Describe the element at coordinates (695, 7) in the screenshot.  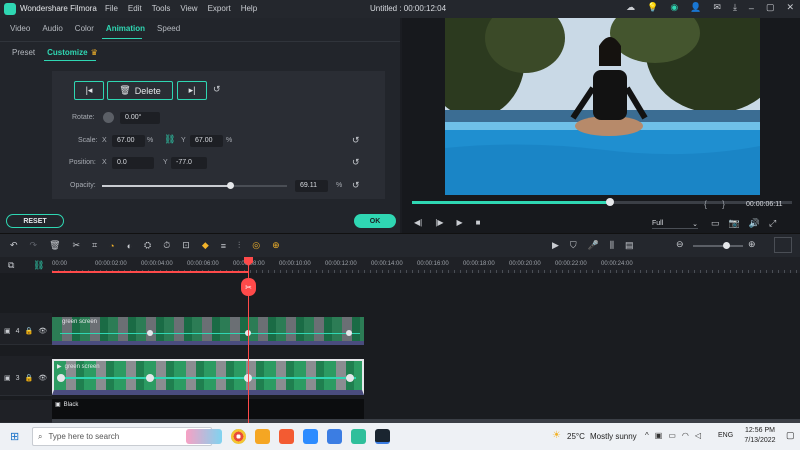
I see `account-icon: 👤` at that location.